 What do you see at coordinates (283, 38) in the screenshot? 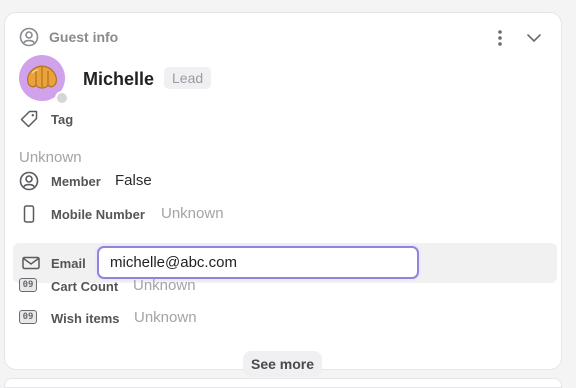
I see `card-header: Guest info` at bounding box center [283, 38].